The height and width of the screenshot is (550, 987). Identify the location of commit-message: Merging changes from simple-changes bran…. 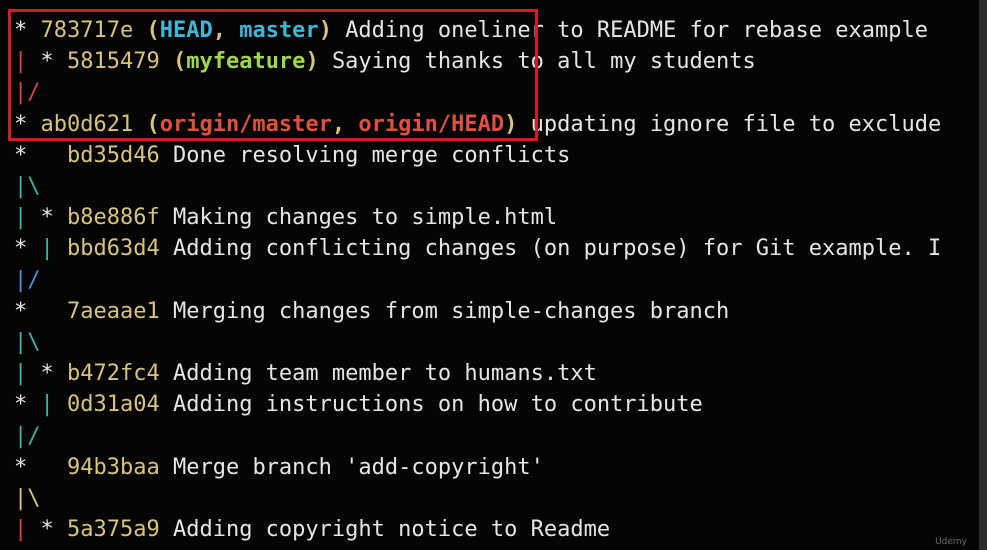
(451, 311).